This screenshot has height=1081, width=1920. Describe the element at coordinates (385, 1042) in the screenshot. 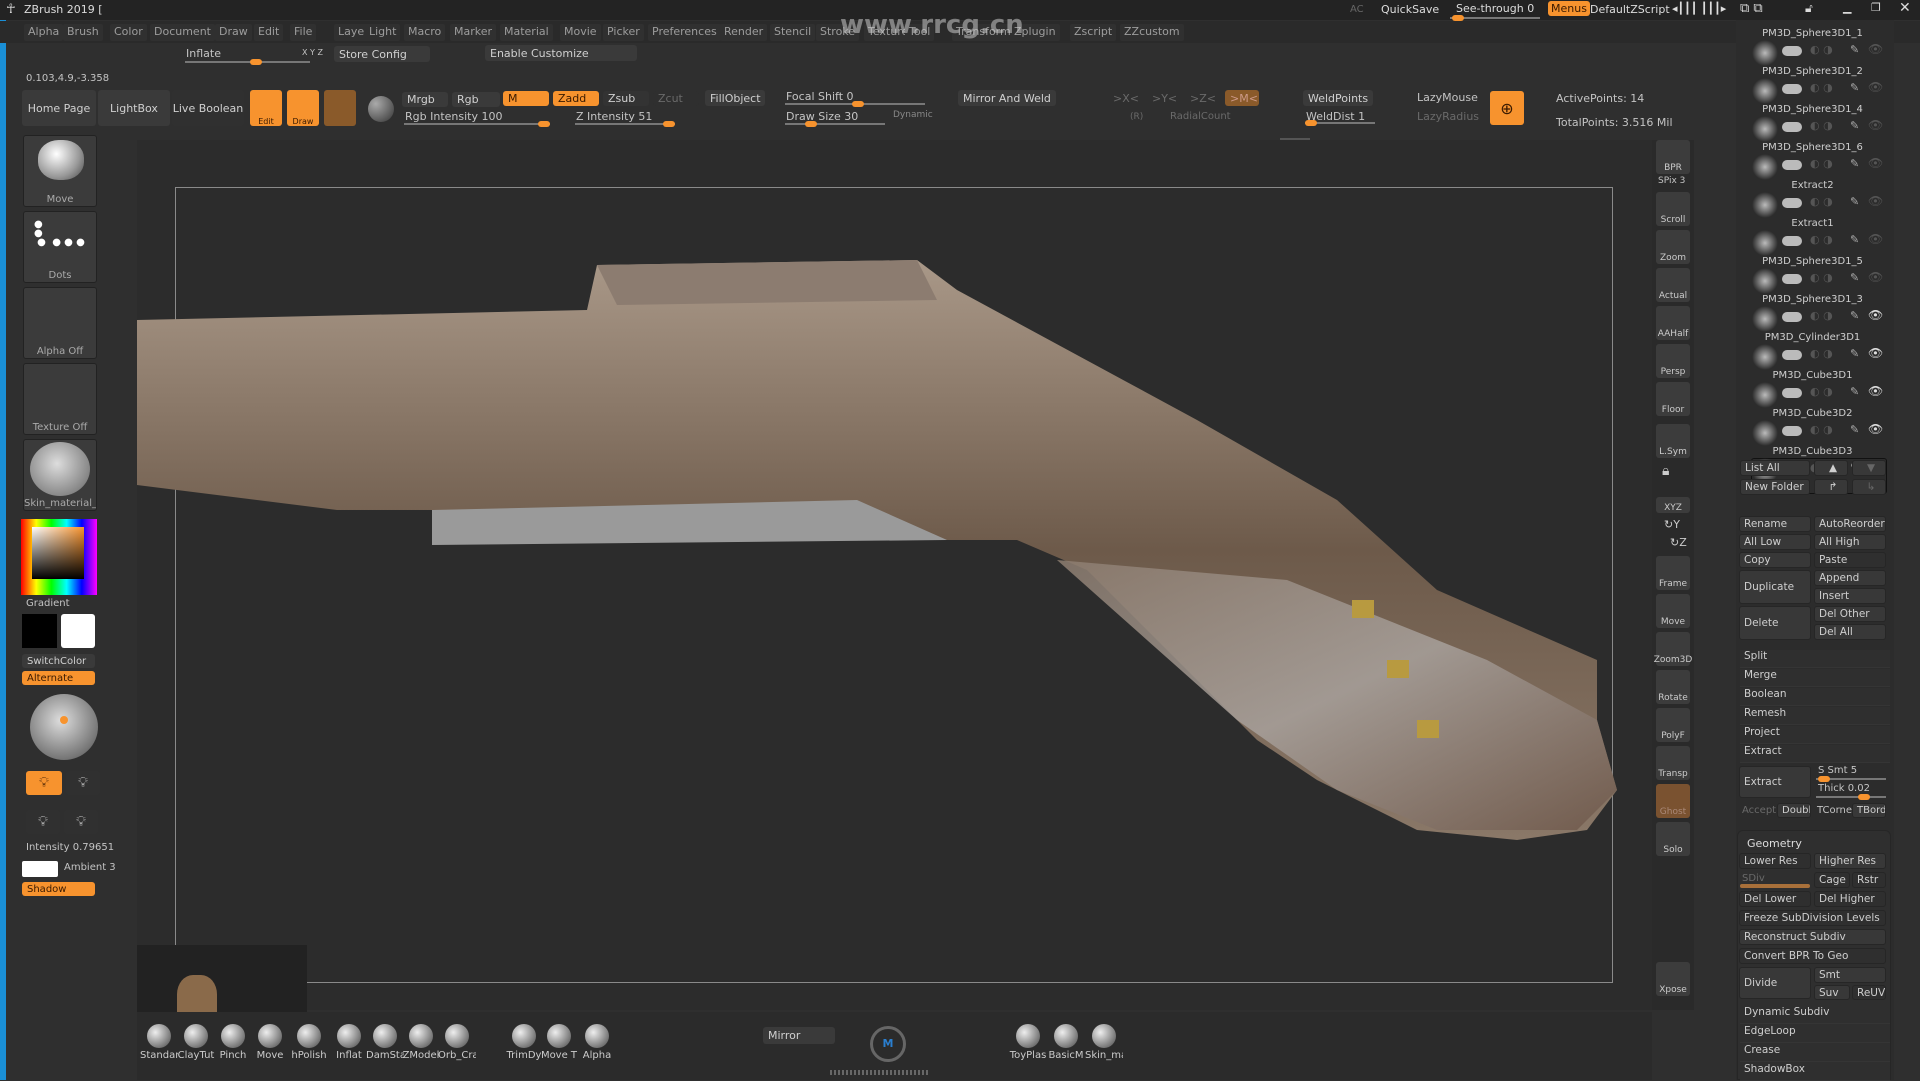

I see `brush-damsta: DamSta` at that location.